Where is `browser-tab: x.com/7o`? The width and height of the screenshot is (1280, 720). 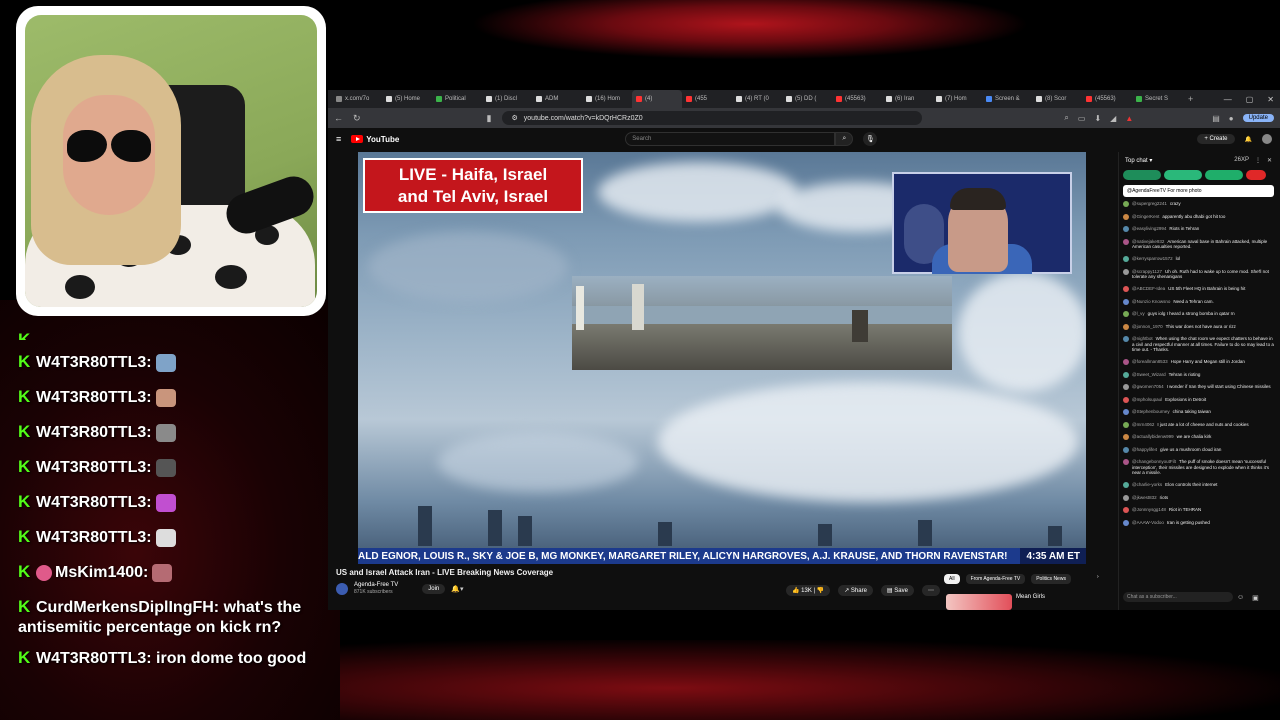 browser-tab: x.com/7o is located at coordinates (357, 99).